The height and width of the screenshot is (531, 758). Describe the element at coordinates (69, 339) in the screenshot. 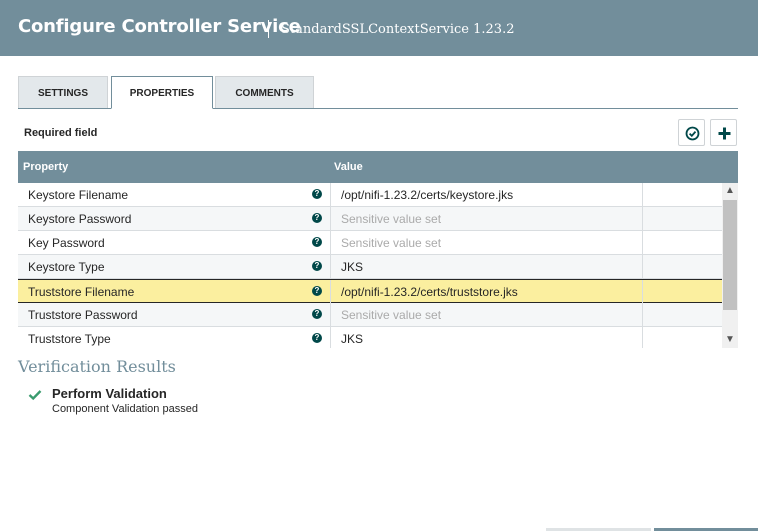

I see `property-name: Truststore Type` at that location.